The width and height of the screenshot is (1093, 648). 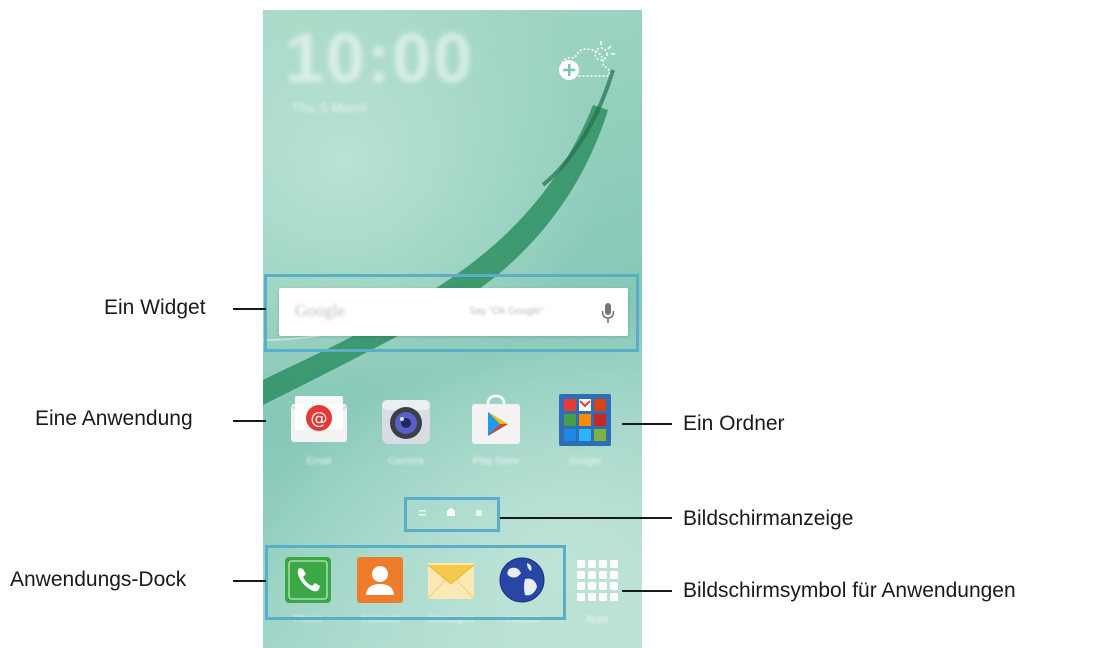 I want to click on date: Thu, 5 March, so click(x=329, y=107).